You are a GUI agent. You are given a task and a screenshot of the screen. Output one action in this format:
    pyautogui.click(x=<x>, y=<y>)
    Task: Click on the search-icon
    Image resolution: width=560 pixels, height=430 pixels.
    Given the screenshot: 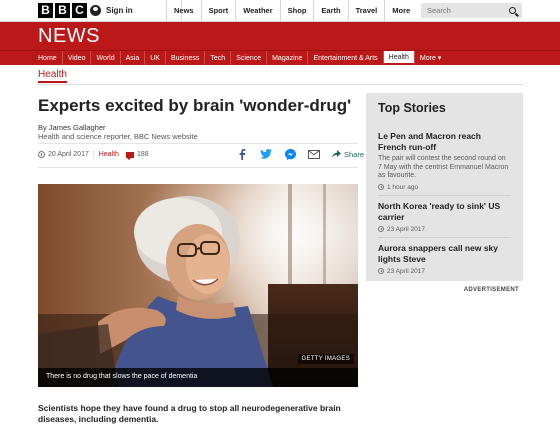 What is the action you would take?
    pyautogui.click(x=512, y=10)
    